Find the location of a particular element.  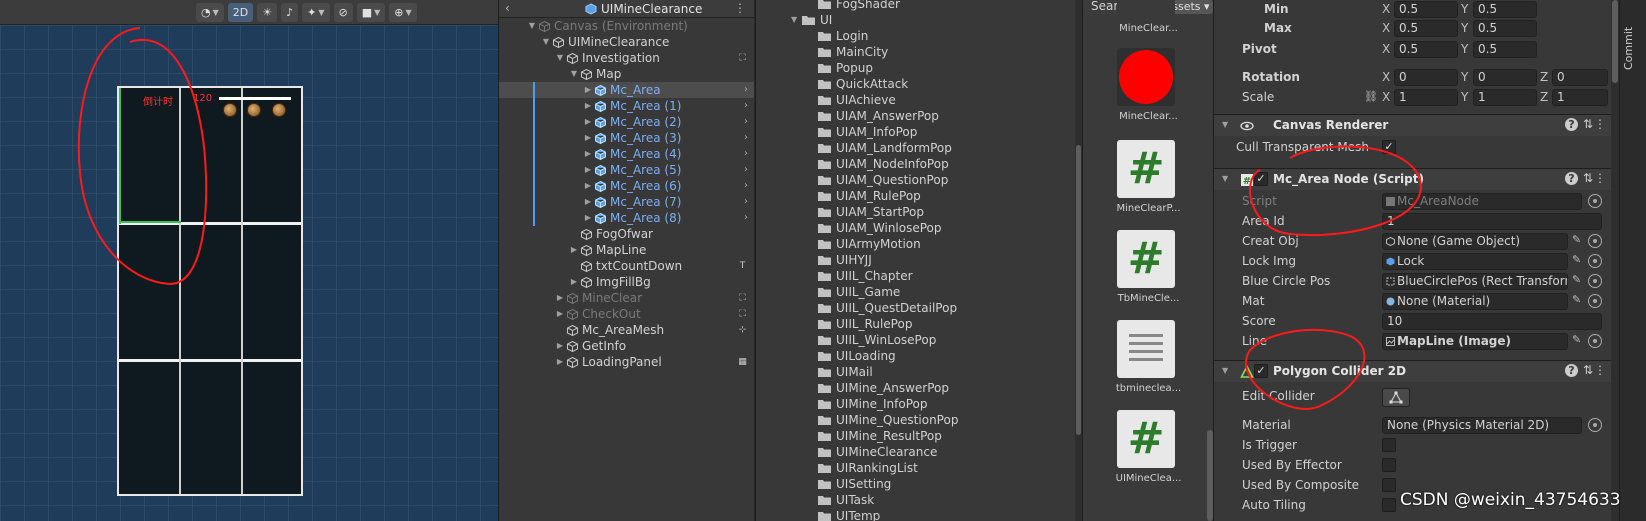

back-icon: ‹ is located at coordinates (507, 8).